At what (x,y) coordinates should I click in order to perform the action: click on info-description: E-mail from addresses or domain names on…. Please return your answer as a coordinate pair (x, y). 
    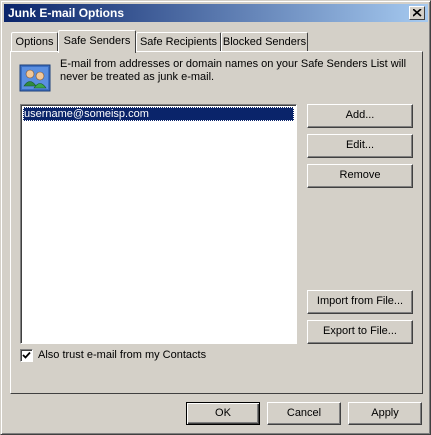
    Looking at the image, I should click on (233, 70).